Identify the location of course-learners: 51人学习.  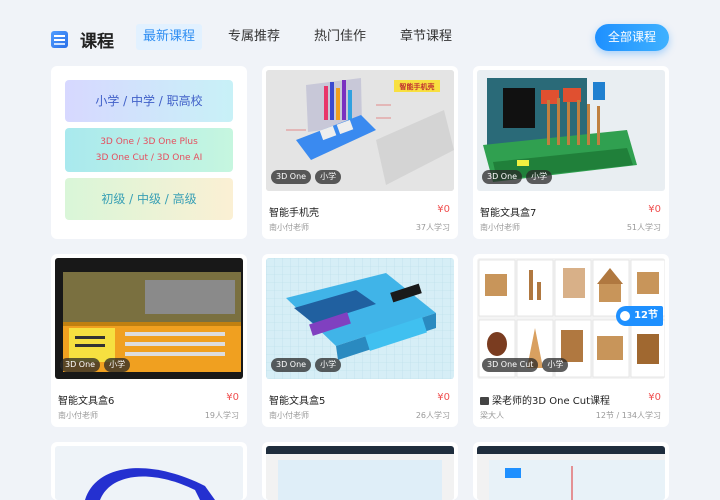
(643, 227).